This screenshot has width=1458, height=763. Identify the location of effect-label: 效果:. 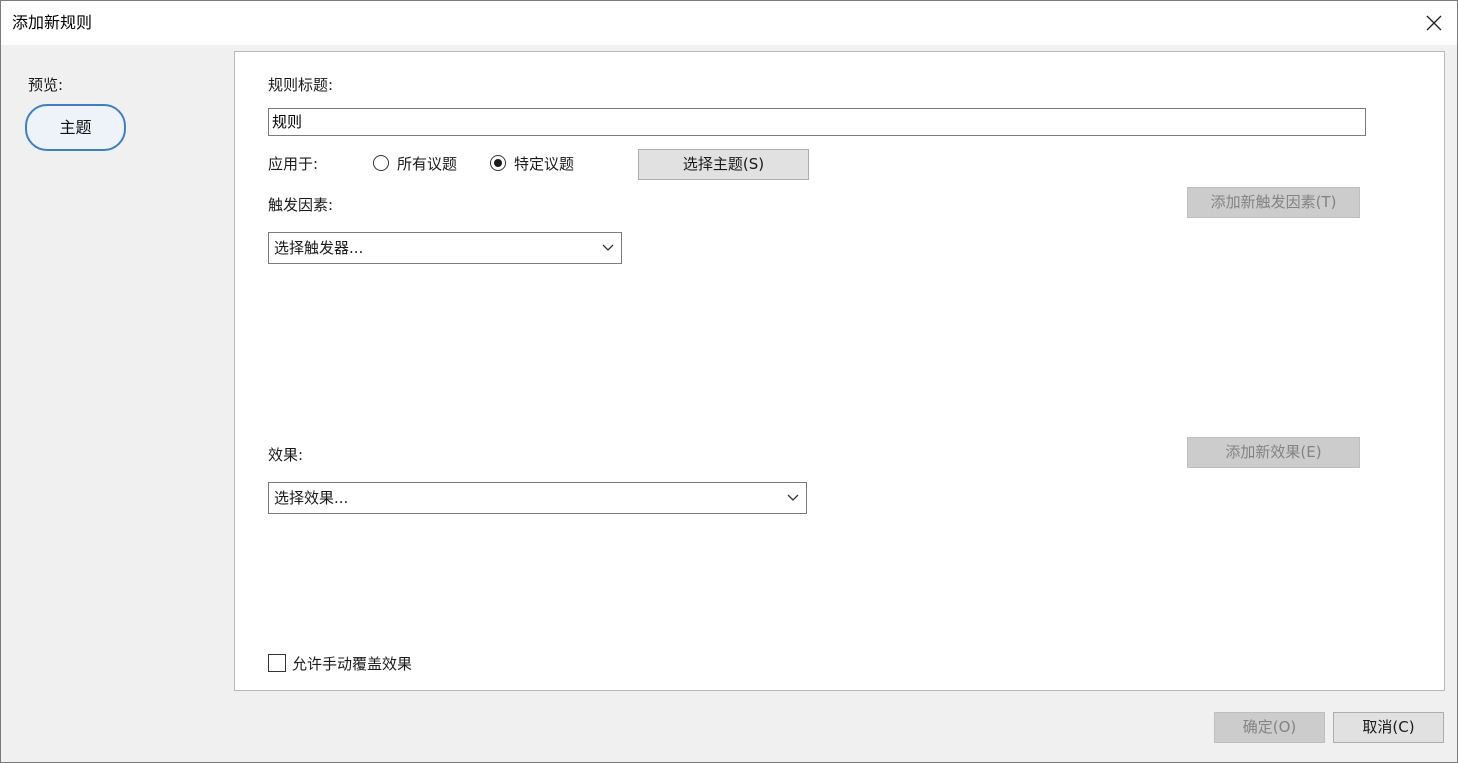
(286, 455).